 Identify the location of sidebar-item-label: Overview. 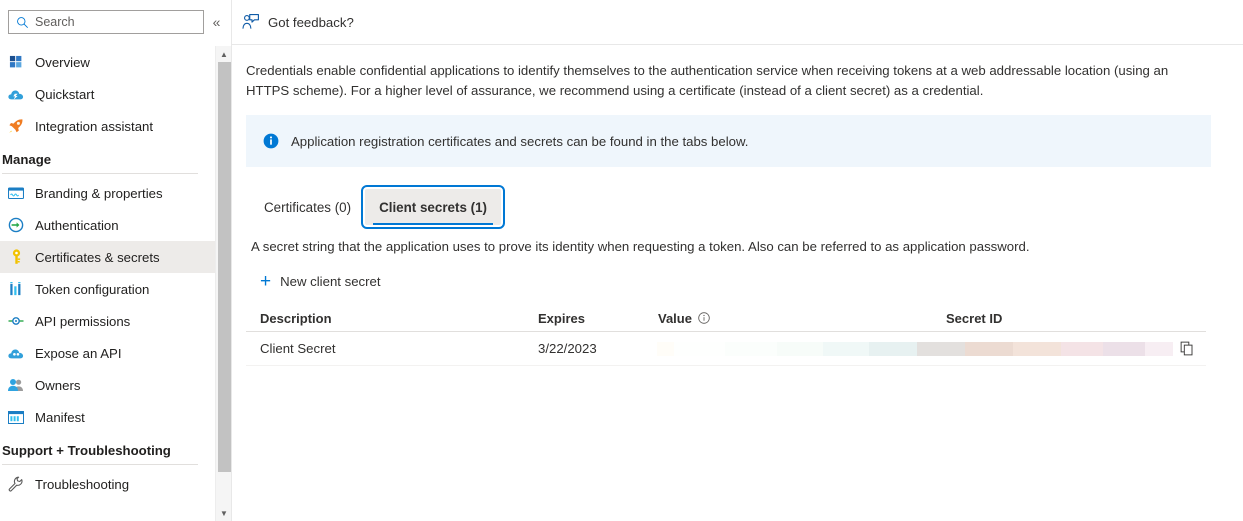
(62, 62).